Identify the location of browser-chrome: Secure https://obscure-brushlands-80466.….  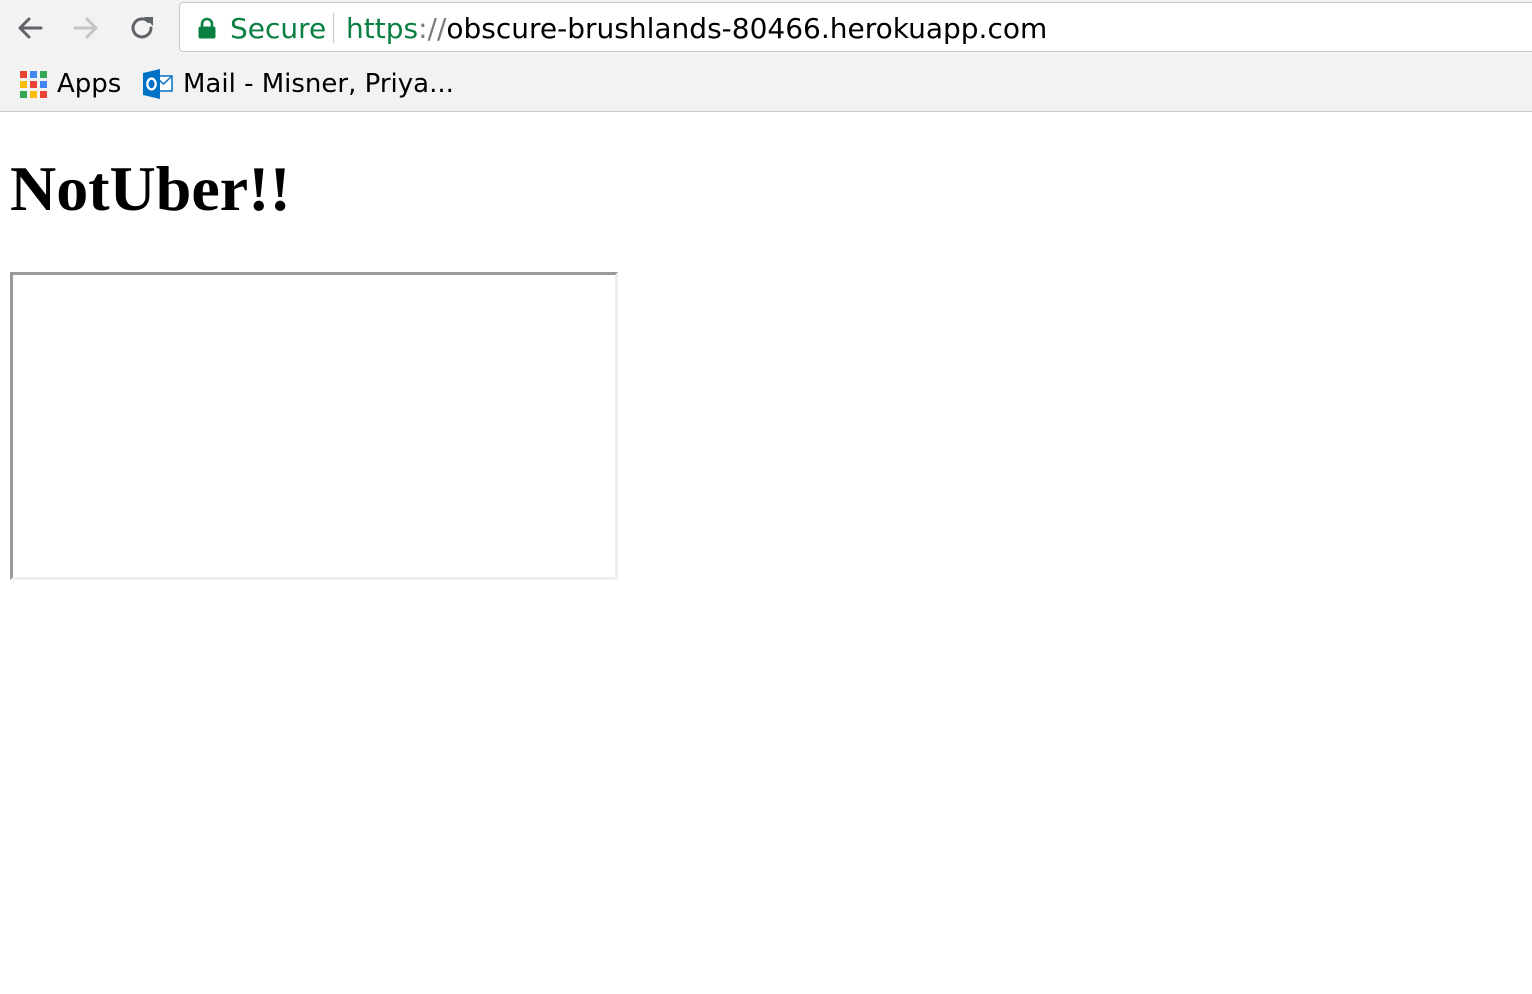
(766, 56).